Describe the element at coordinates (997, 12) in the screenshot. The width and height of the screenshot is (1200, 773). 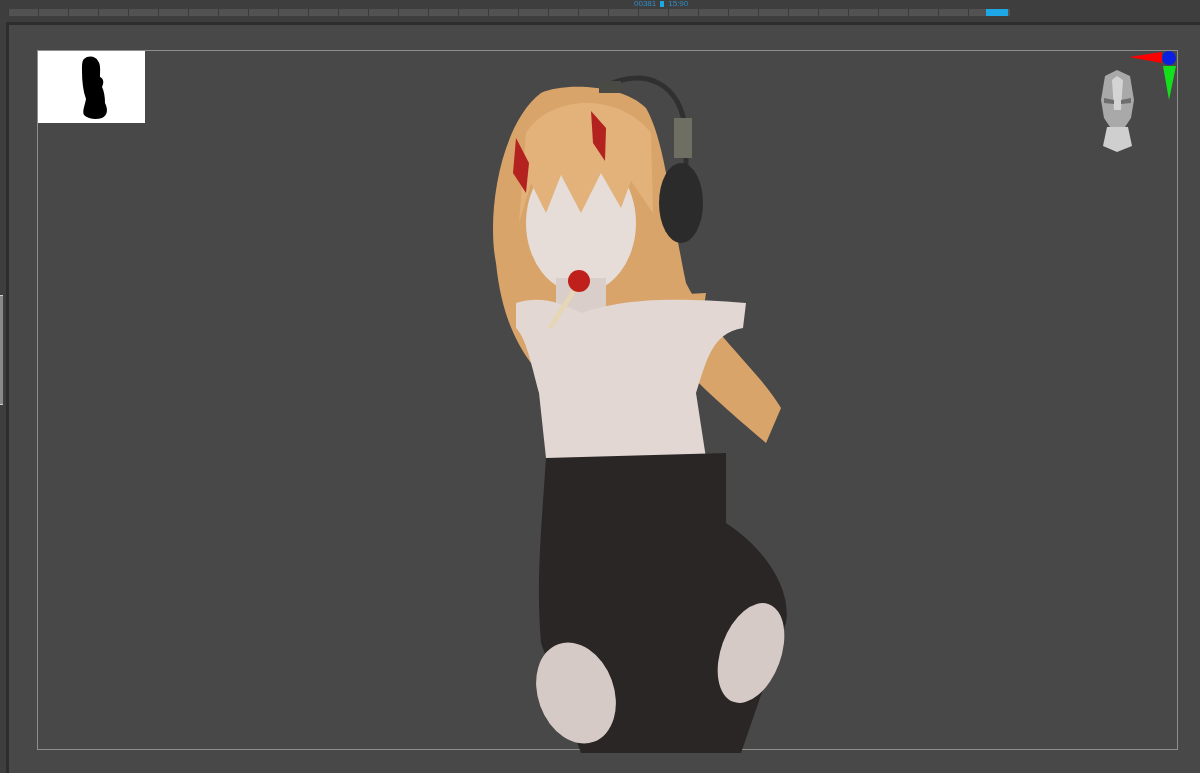
I see `timeline-thumb` at that location.